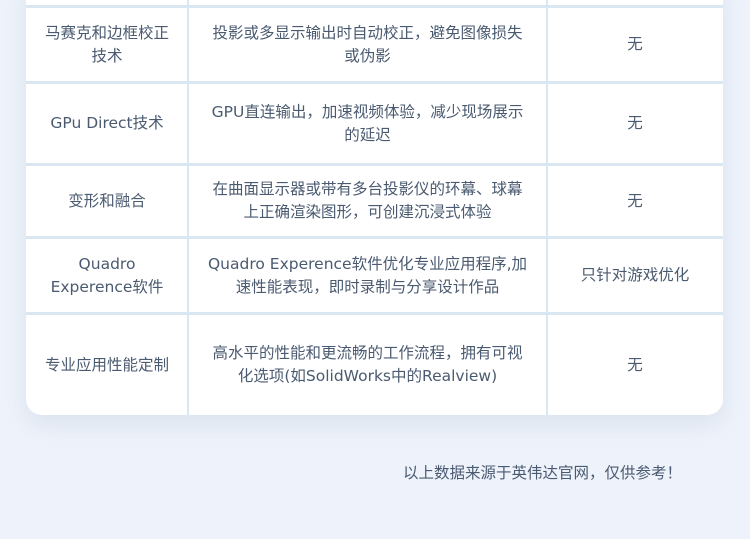 The height and width of the screenshot is (539, 750). Describe the element at coordinates (635, 275) in the screenshot. I see `comparison-cell: 只针对游戏优化` at that location.